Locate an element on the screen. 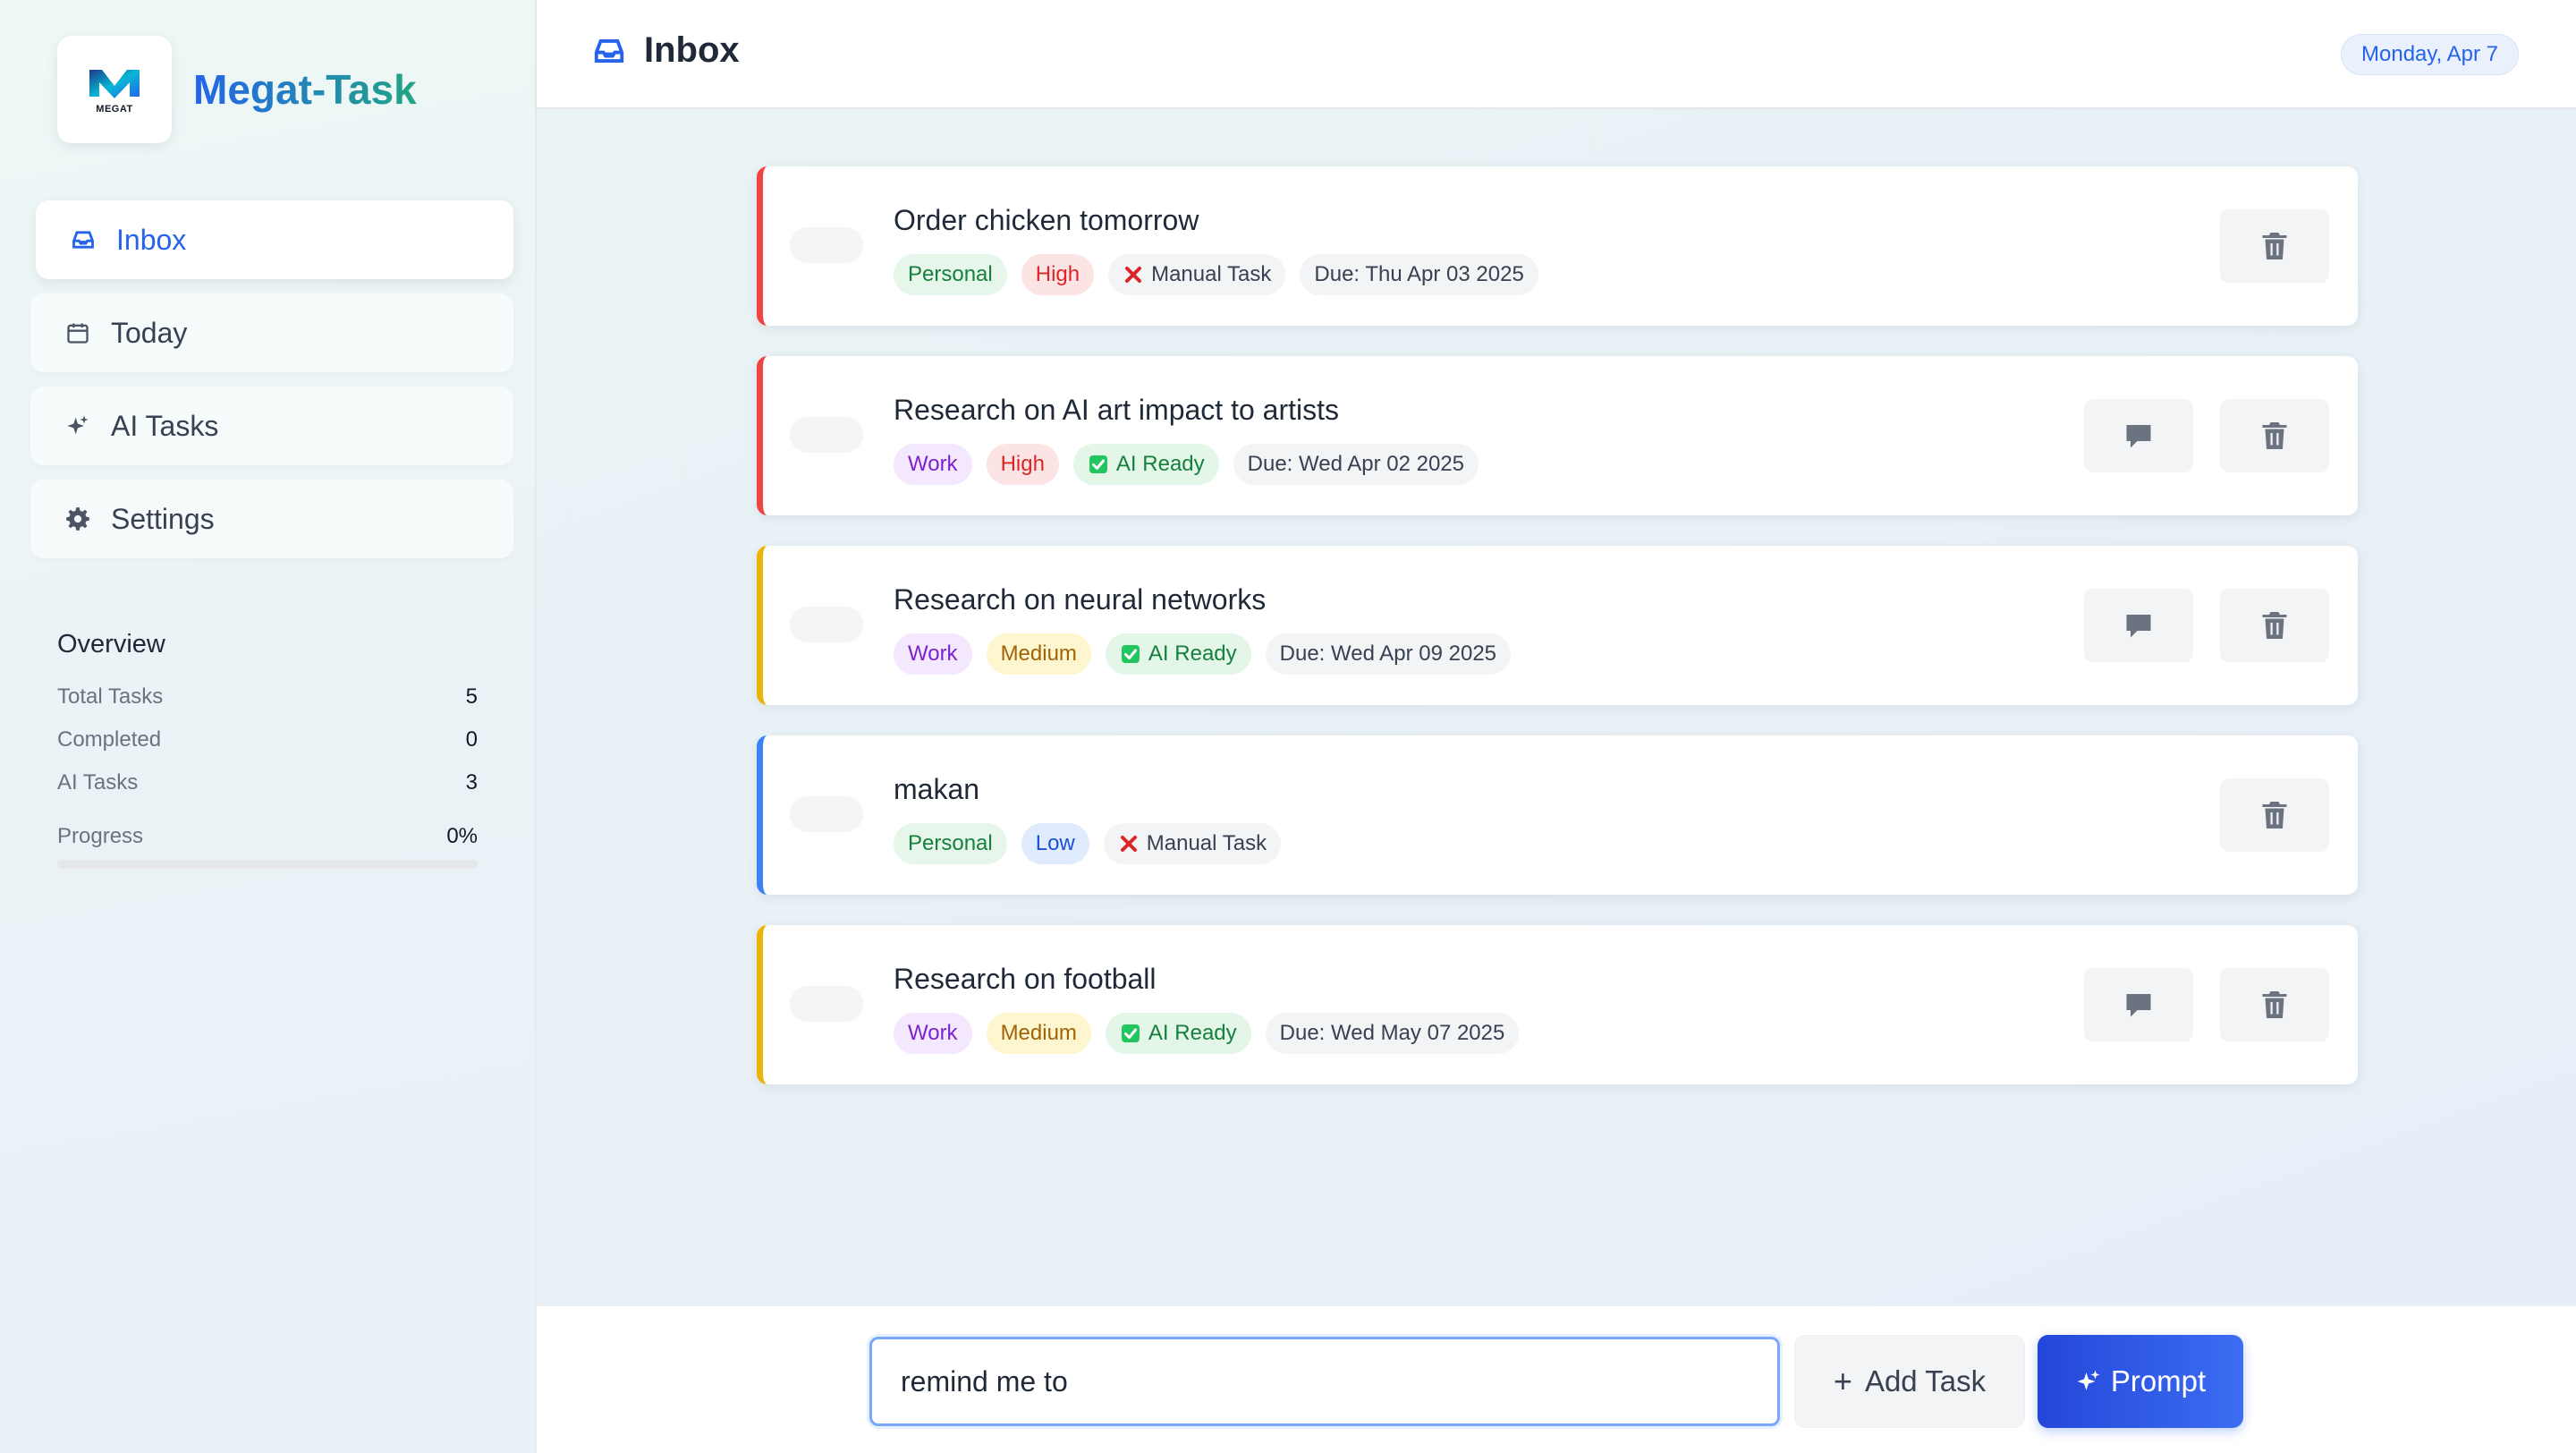 This screenshot has height=1453, width=2576. sidebar-nav: Inbox Today AI Tasks Settings is located at coordinates (271, 386).